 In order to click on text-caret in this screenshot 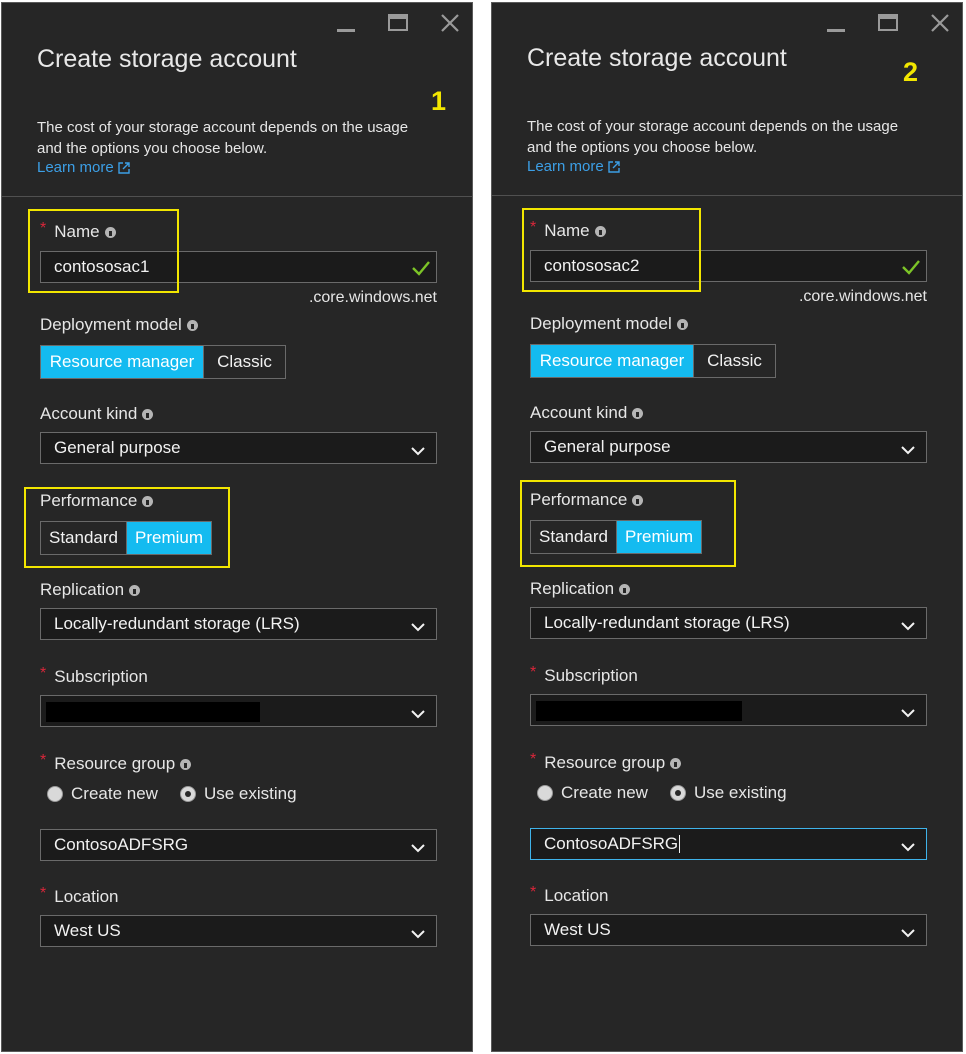, I will do `click(680, 844)`.